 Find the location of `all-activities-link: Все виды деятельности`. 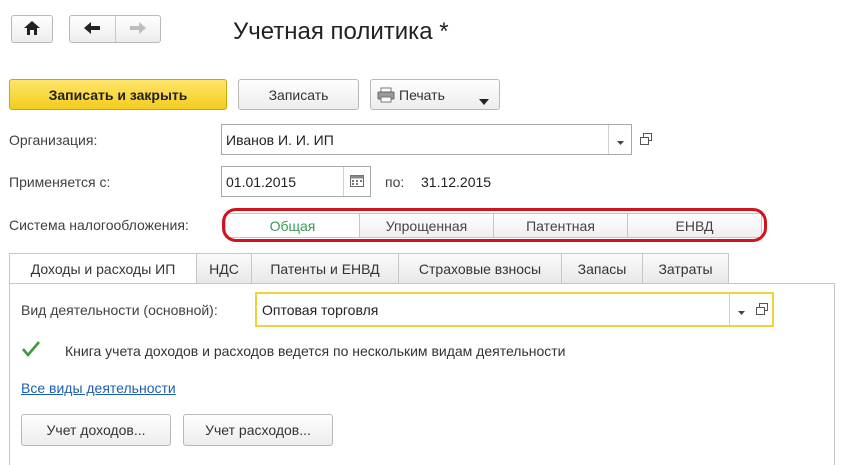

all-activities-link: Все виды деятельности is located at coordinates (98, 388).